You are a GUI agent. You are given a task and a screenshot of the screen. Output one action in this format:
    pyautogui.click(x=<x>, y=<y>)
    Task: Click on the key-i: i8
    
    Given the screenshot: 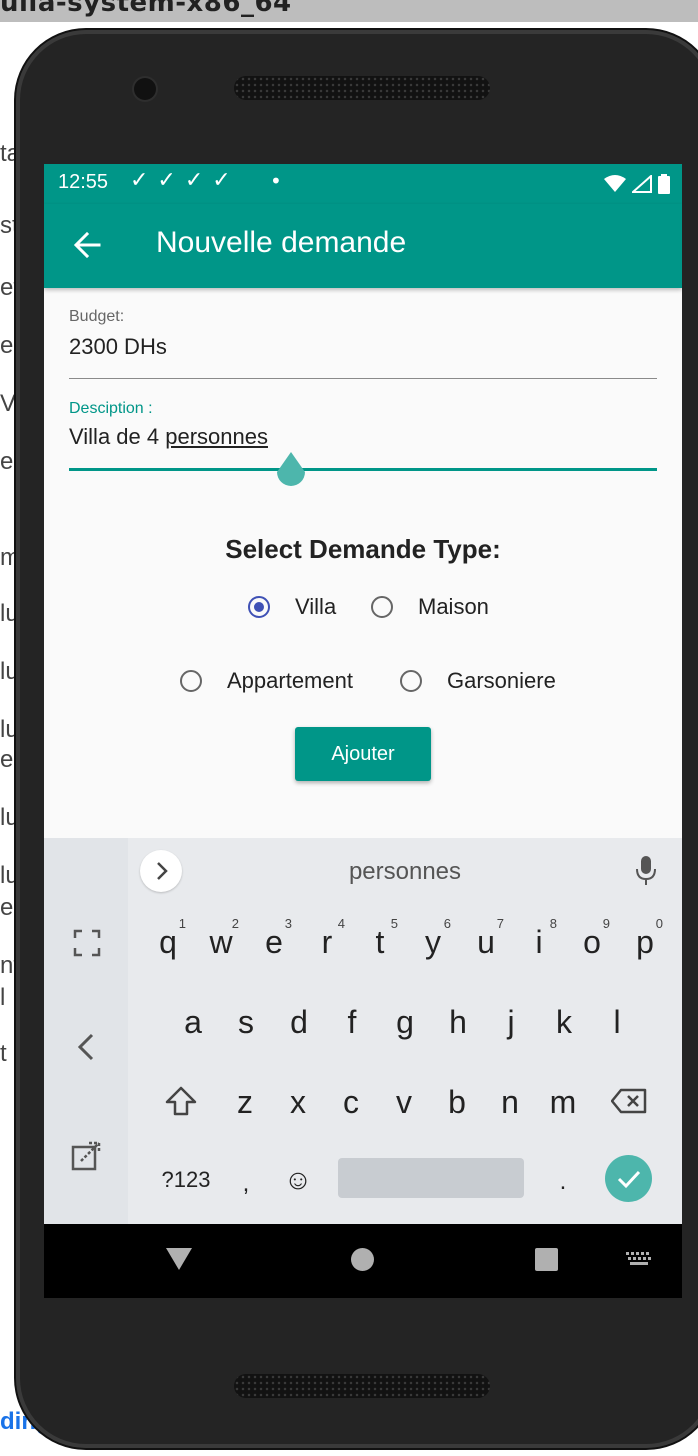 What is the action you would take?
    pyautogui.click(x=539, y=942)
    